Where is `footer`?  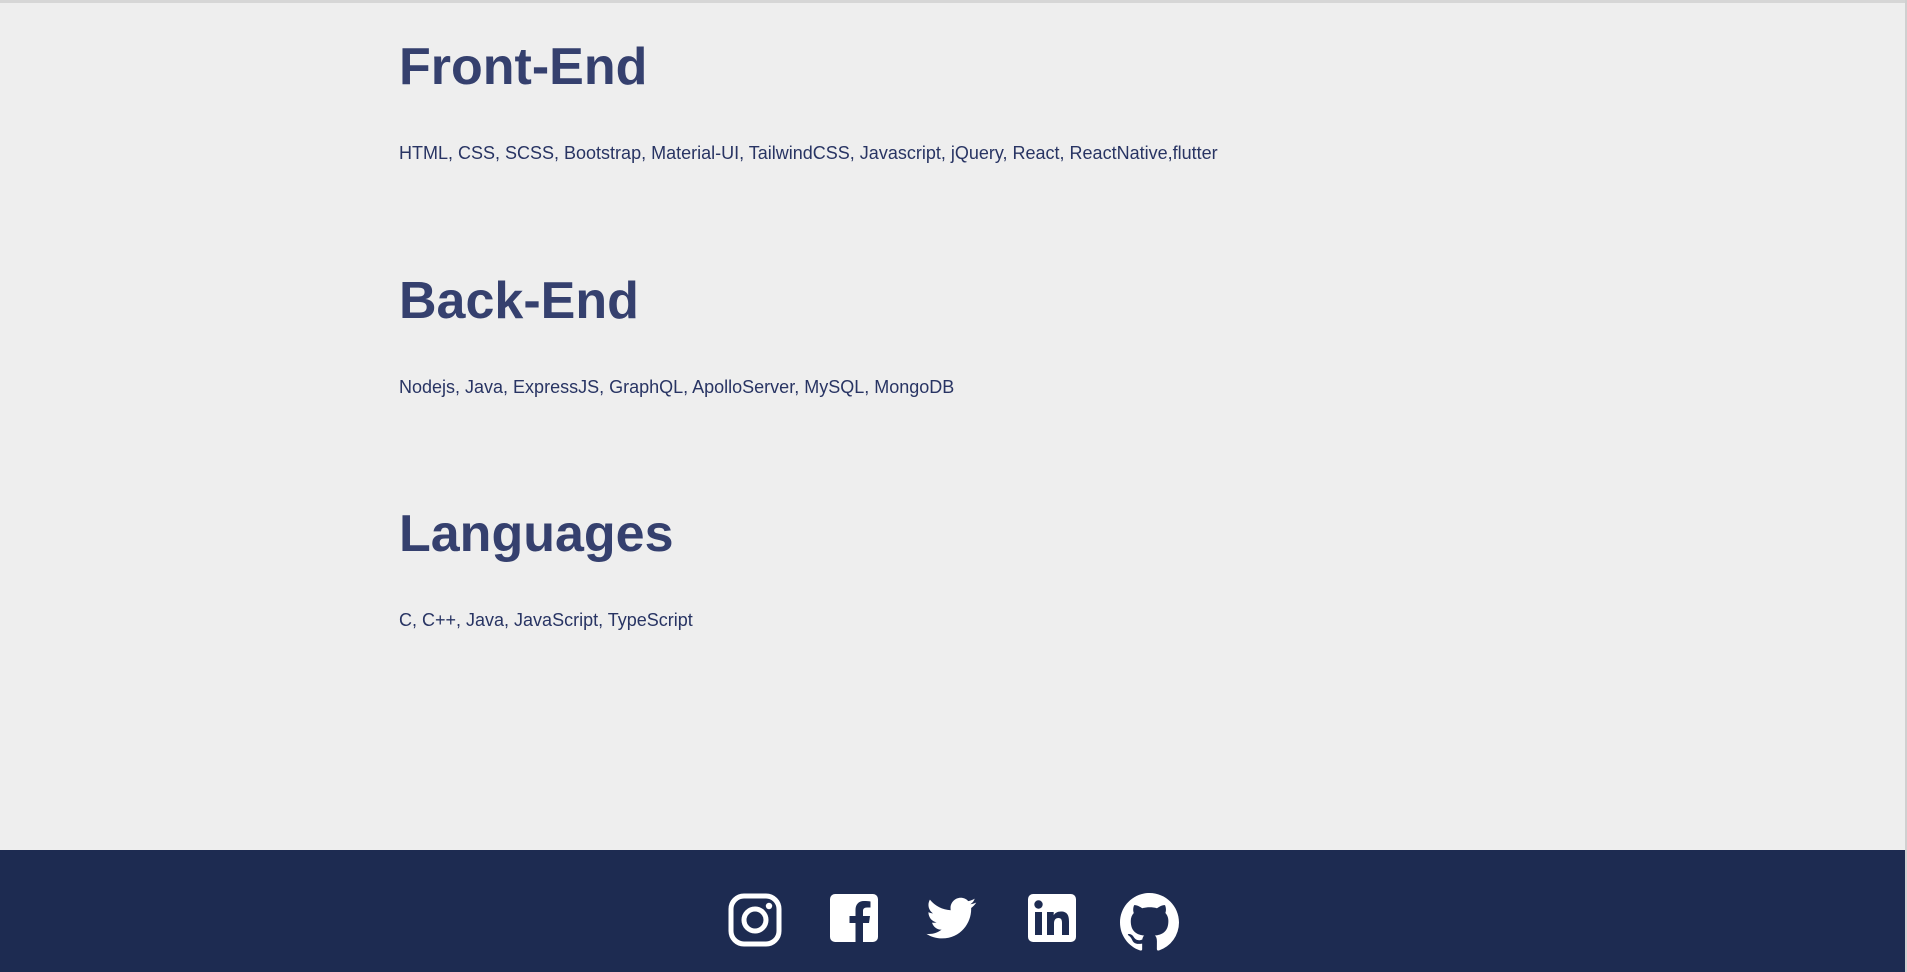
footer is located at coordinates (952, 911).